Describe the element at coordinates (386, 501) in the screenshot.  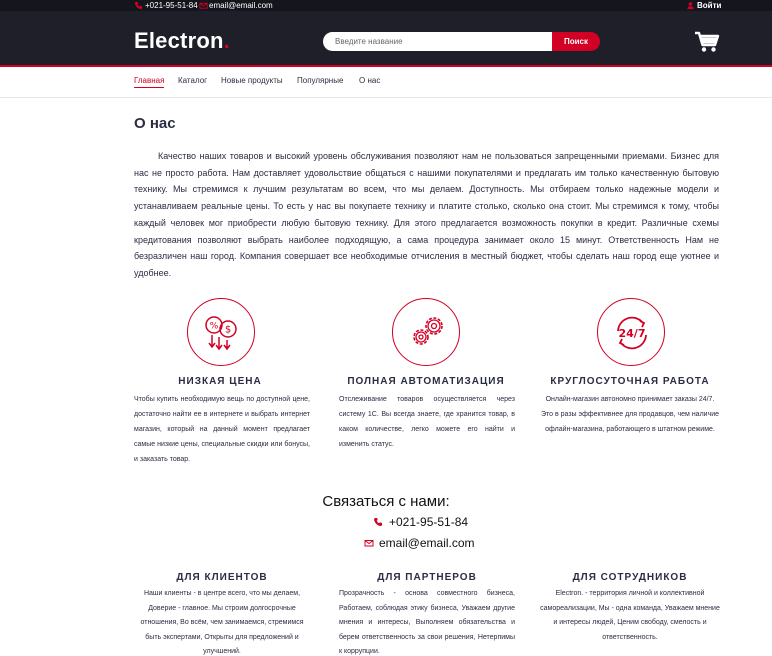
I see `contact-title: Связаться с нами:` at that location.